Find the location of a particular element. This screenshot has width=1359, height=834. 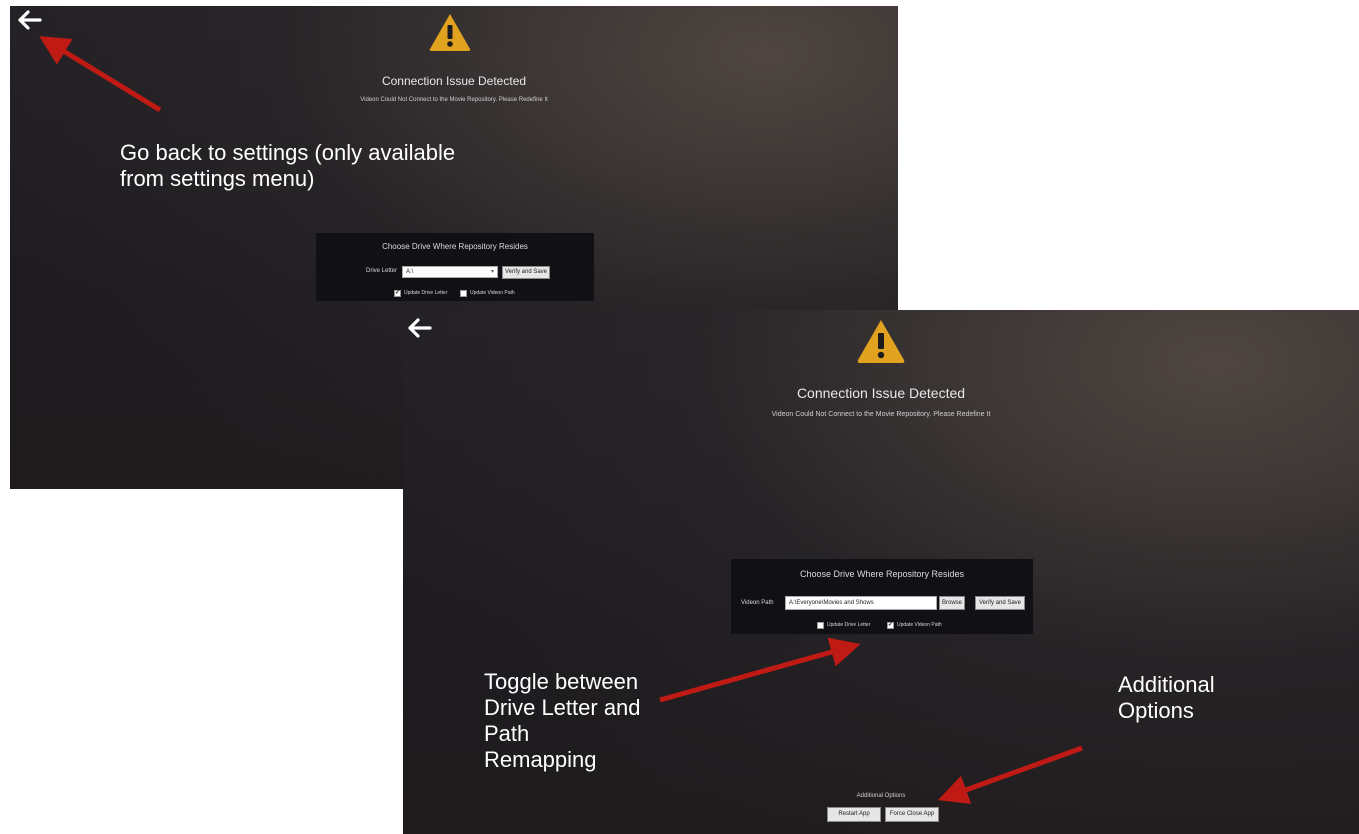

drive-letter-label: Drive Letter is located at coordinates (382, 271).